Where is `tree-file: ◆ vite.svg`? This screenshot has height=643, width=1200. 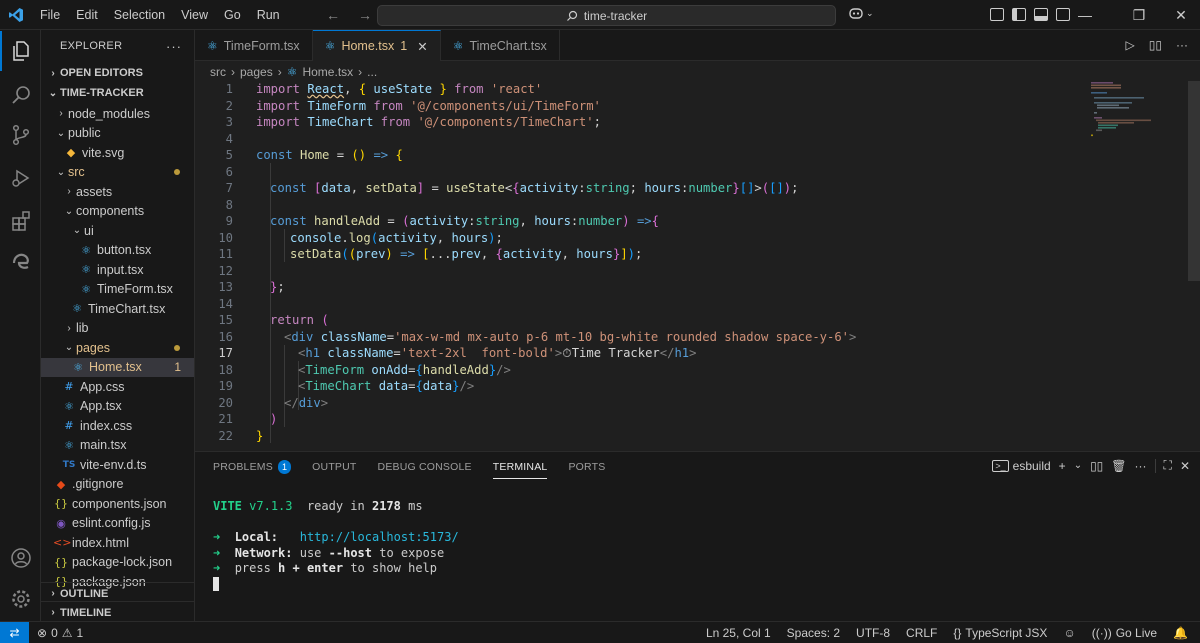 tree-file: ◆ vite.svg is located at coordinates (117, 153).